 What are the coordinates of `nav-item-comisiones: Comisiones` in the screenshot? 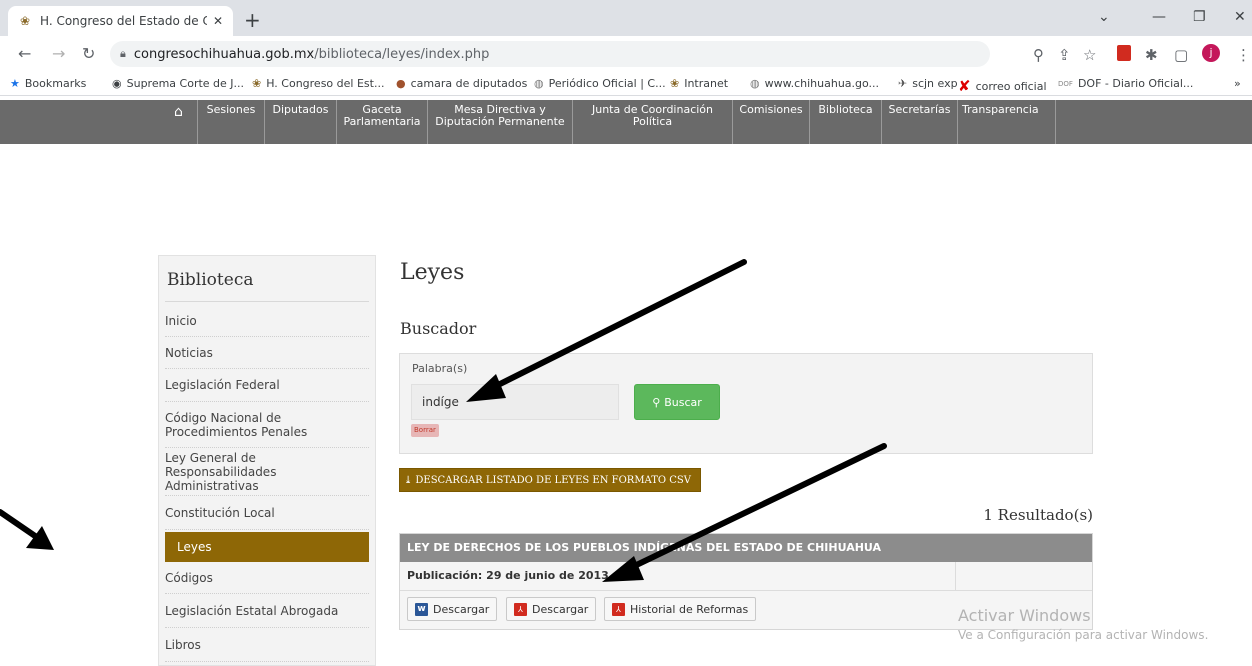 It's located at (771, 122).